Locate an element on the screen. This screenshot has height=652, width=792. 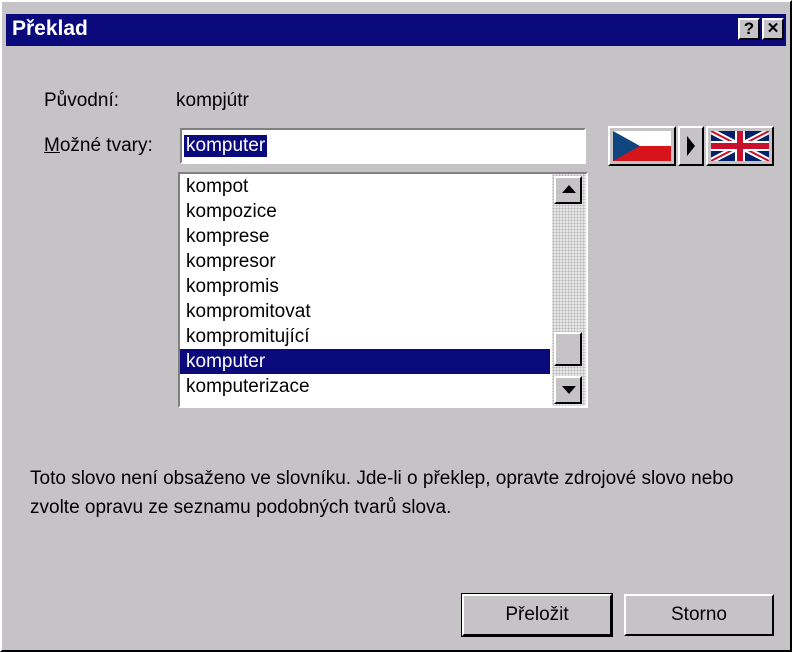
czech-flag-icon is located at coordinates (642, 146).